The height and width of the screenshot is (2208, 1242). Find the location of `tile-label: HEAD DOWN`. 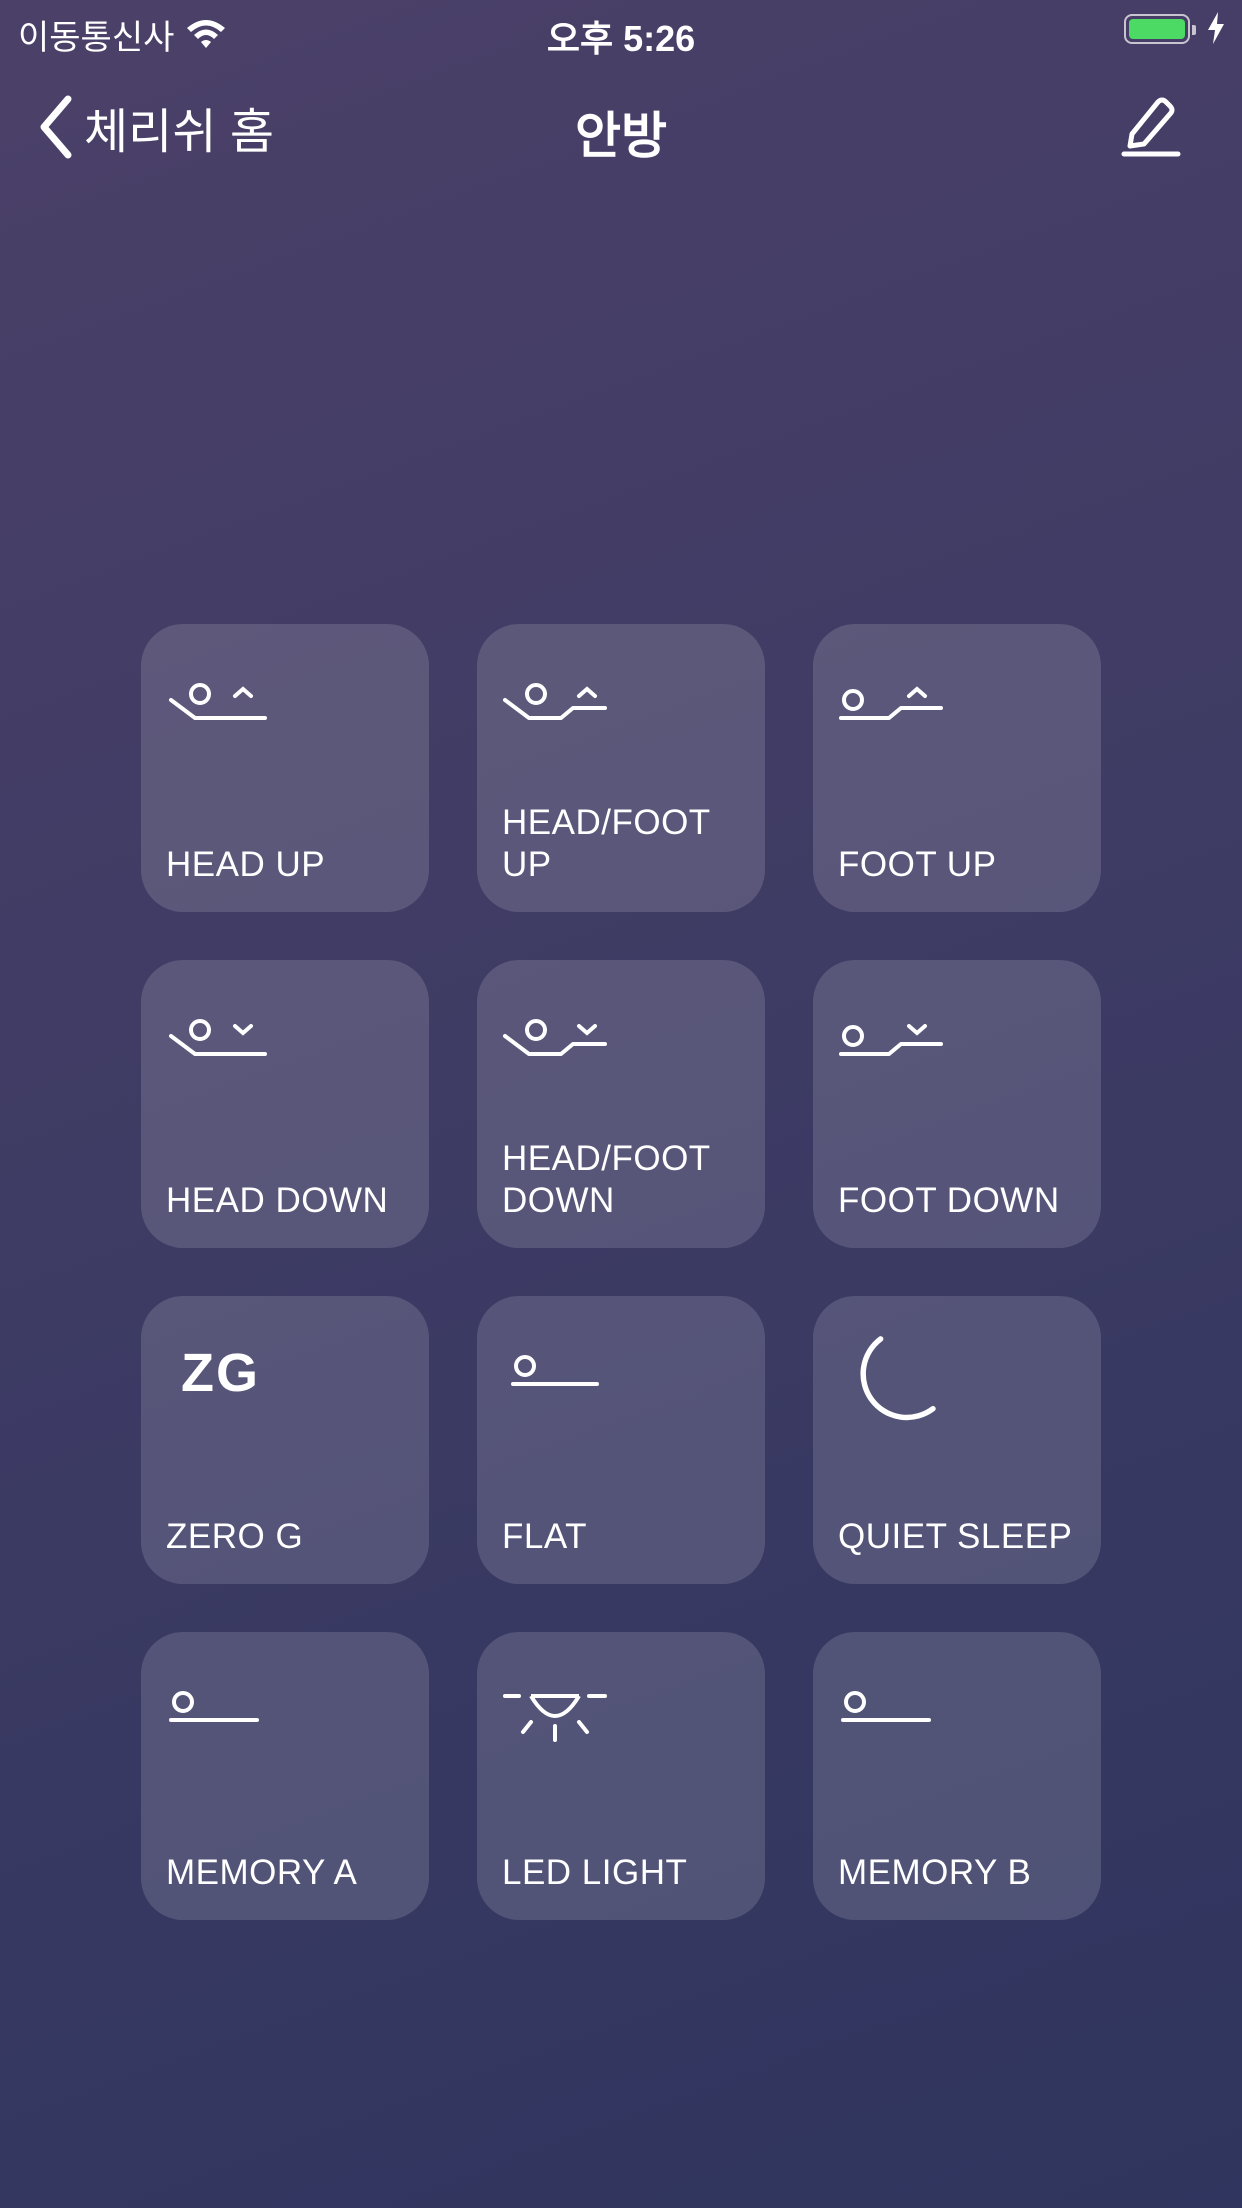

tile-label: HEAD DOWN is located at coordinates (277, 1200).